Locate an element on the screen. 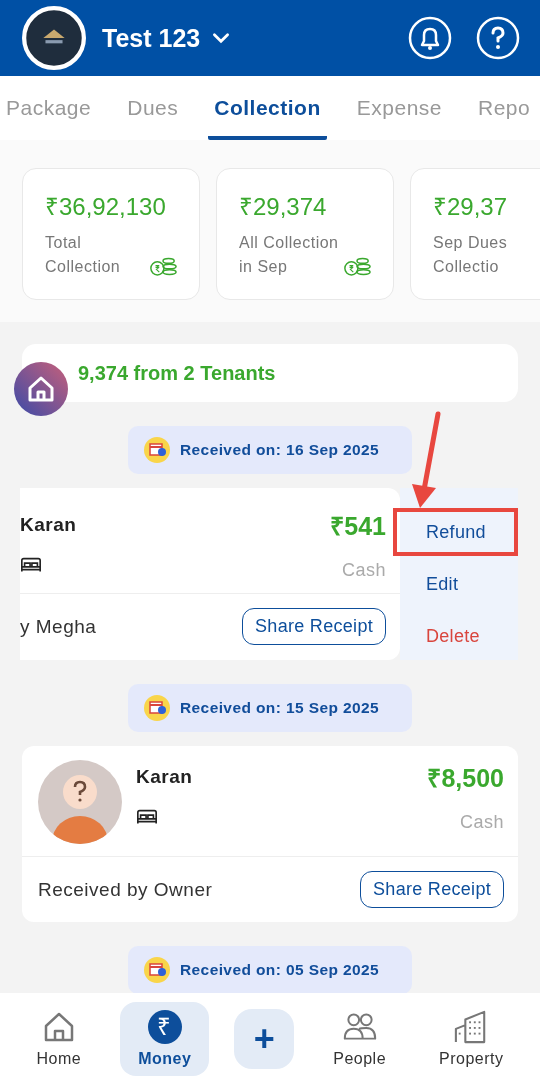 The width and height of the screenshot is (540, 1084). stat-card: ₹36,92,130 Total Collection is located at coordinates (111, 234).